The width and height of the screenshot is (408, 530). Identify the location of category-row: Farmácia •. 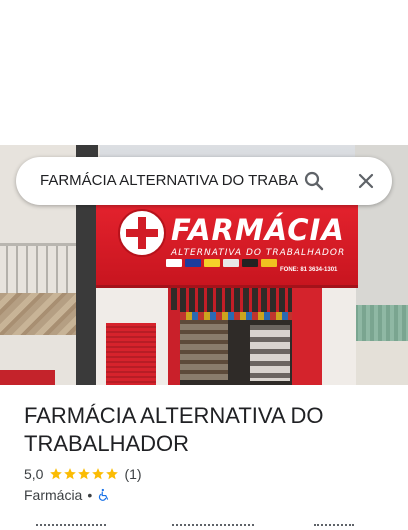
(67, 495).